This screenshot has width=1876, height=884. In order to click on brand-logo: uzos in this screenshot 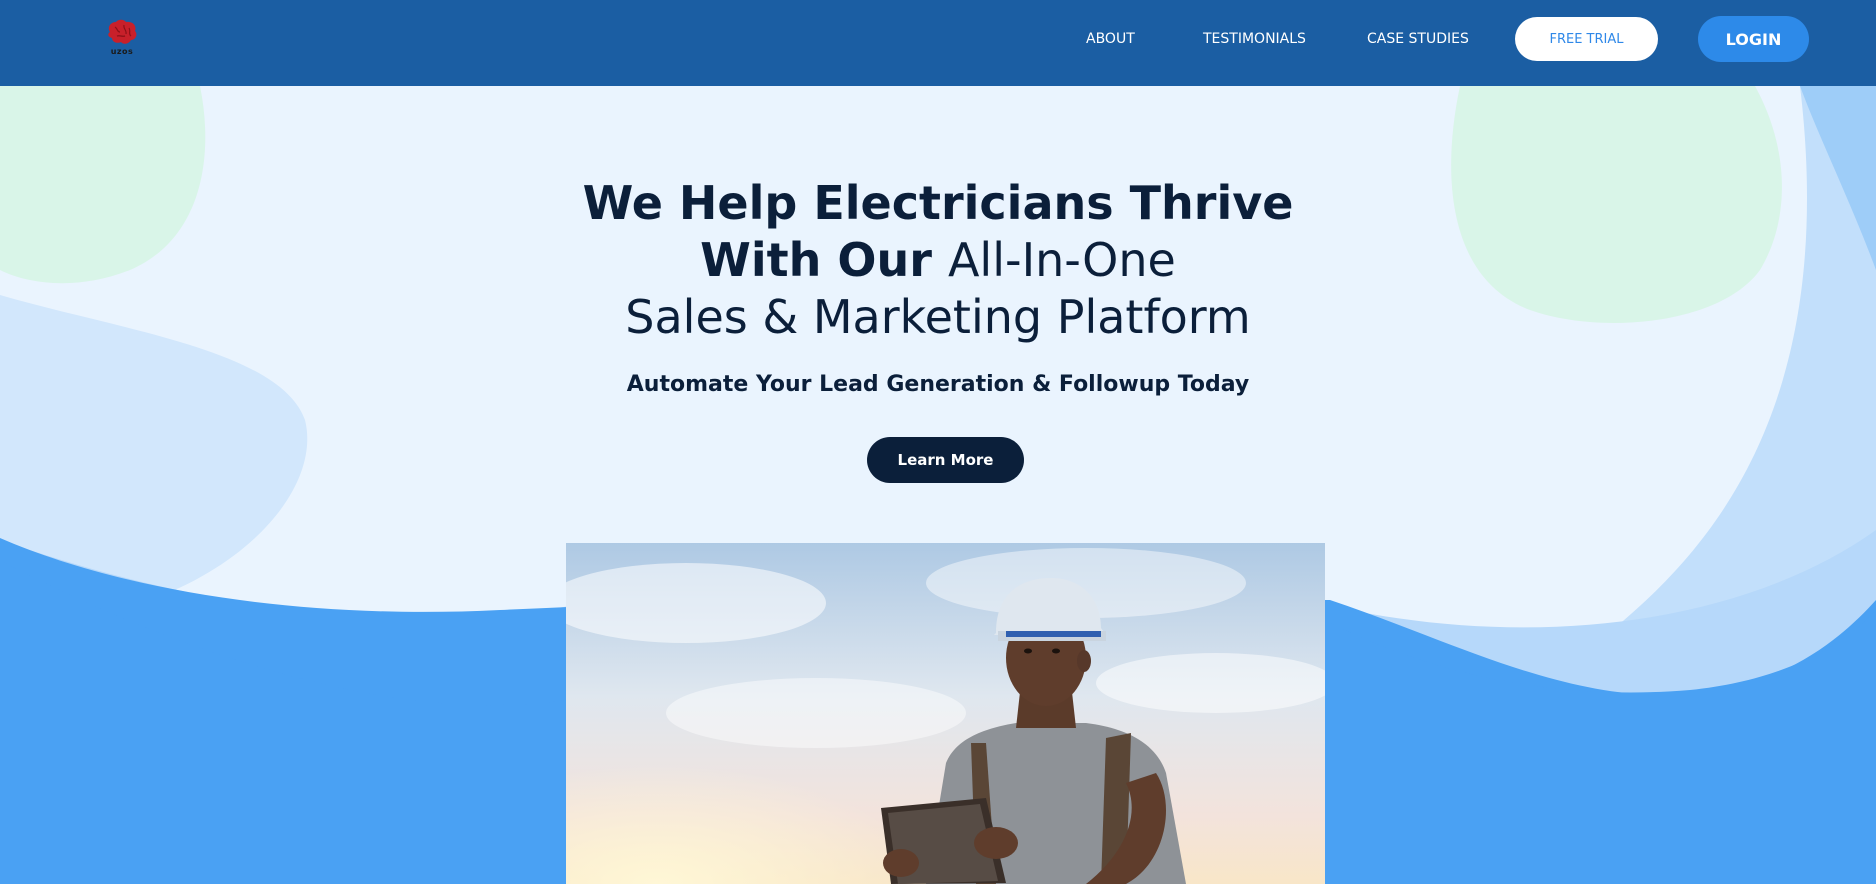, I will do `click(122, 37)`.